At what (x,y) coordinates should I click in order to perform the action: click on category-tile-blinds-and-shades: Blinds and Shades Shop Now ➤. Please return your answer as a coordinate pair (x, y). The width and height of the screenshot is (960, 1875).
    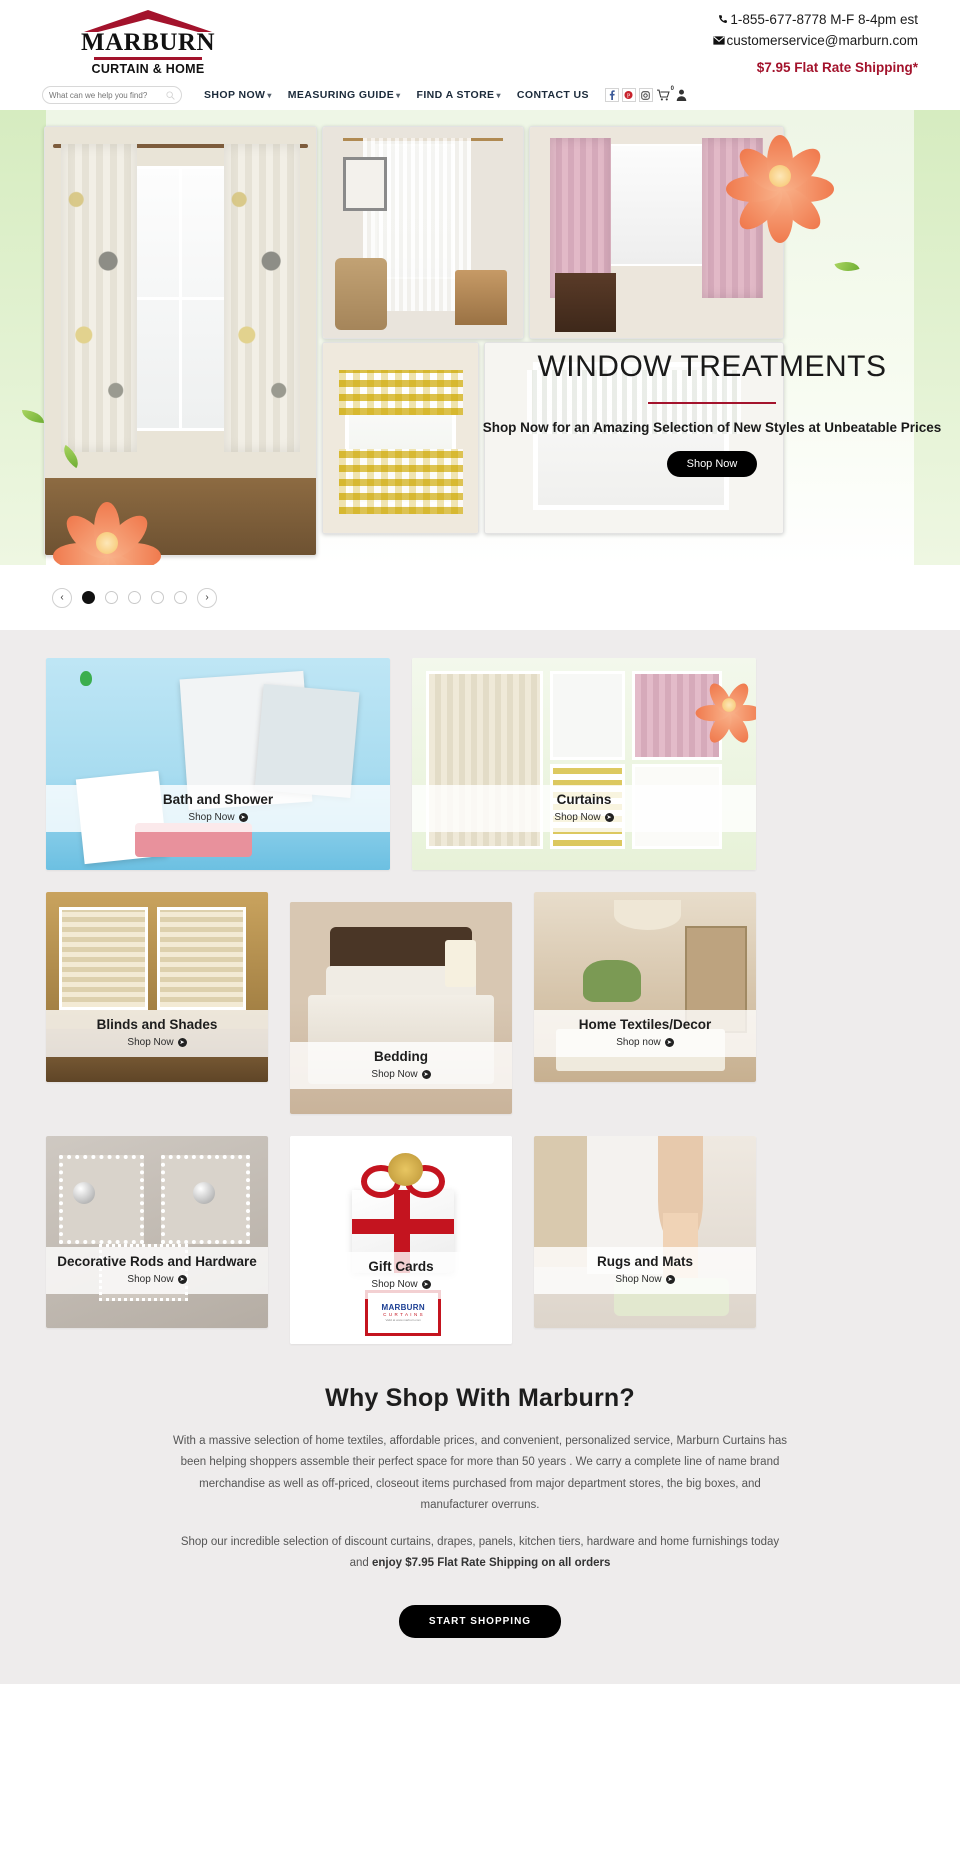
    Looking at the image, I should click on (157, 987).